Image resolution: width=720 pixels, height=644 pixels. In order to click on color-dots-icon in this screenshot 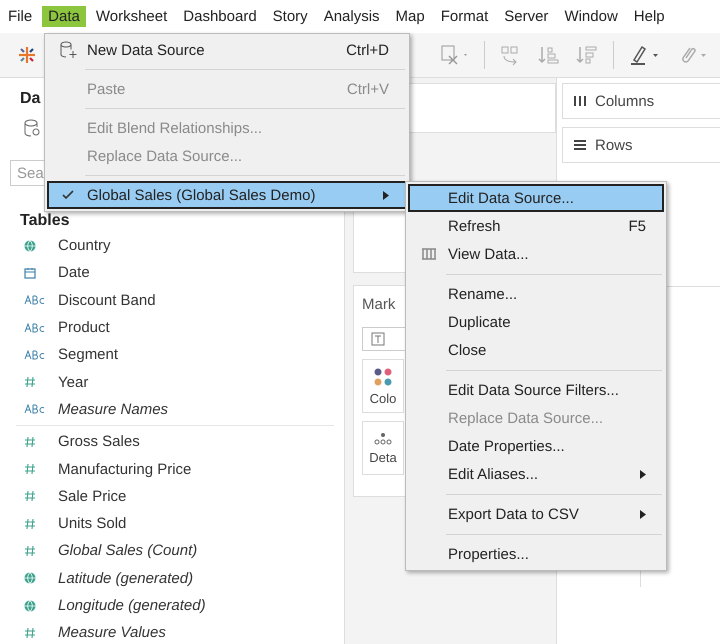, I will do `click(383, 376)`.